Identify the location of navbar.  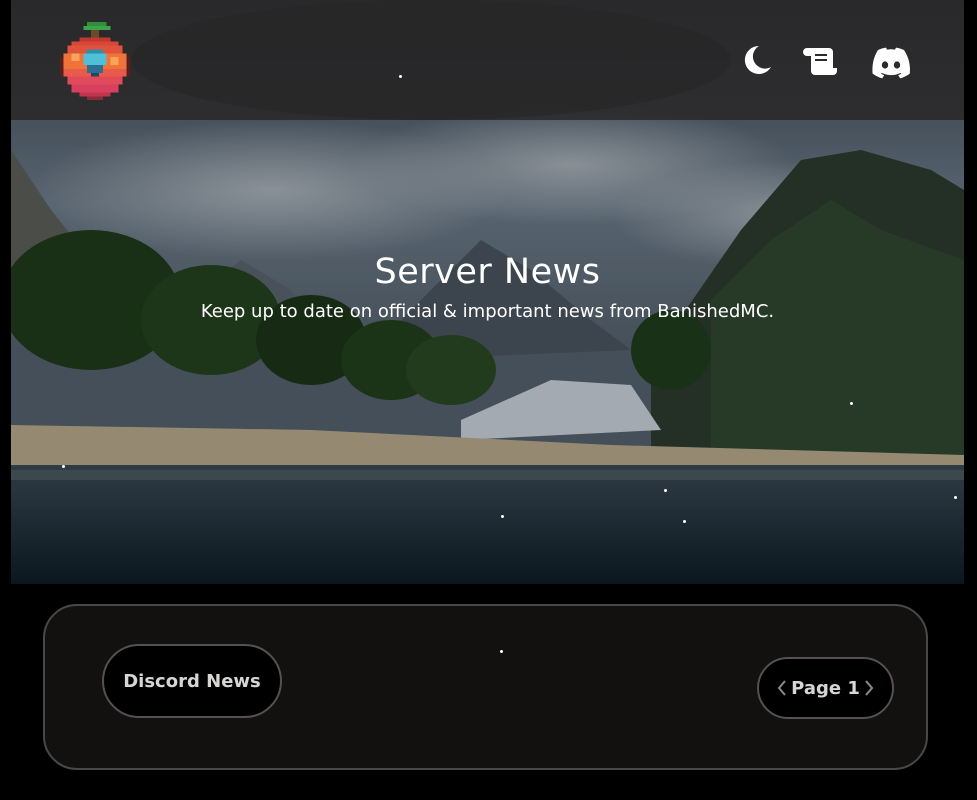
(487, 60).